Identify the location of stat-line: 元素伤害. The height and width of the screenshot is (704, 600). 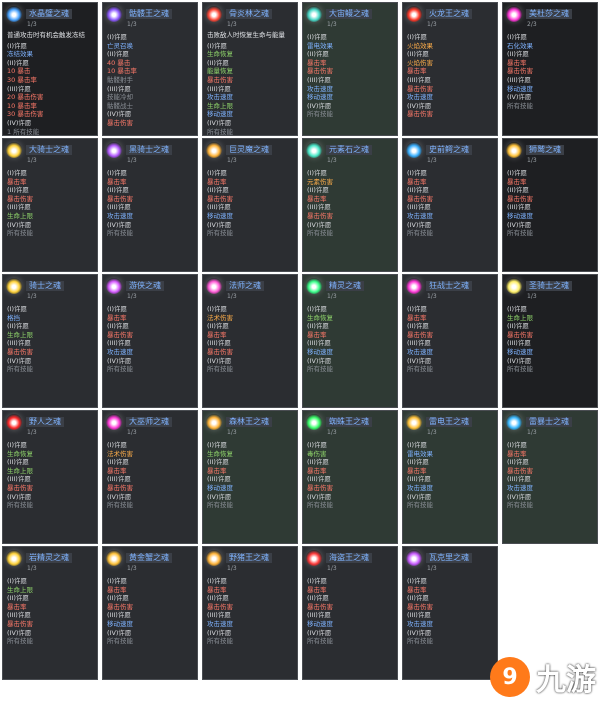
(320, 181).